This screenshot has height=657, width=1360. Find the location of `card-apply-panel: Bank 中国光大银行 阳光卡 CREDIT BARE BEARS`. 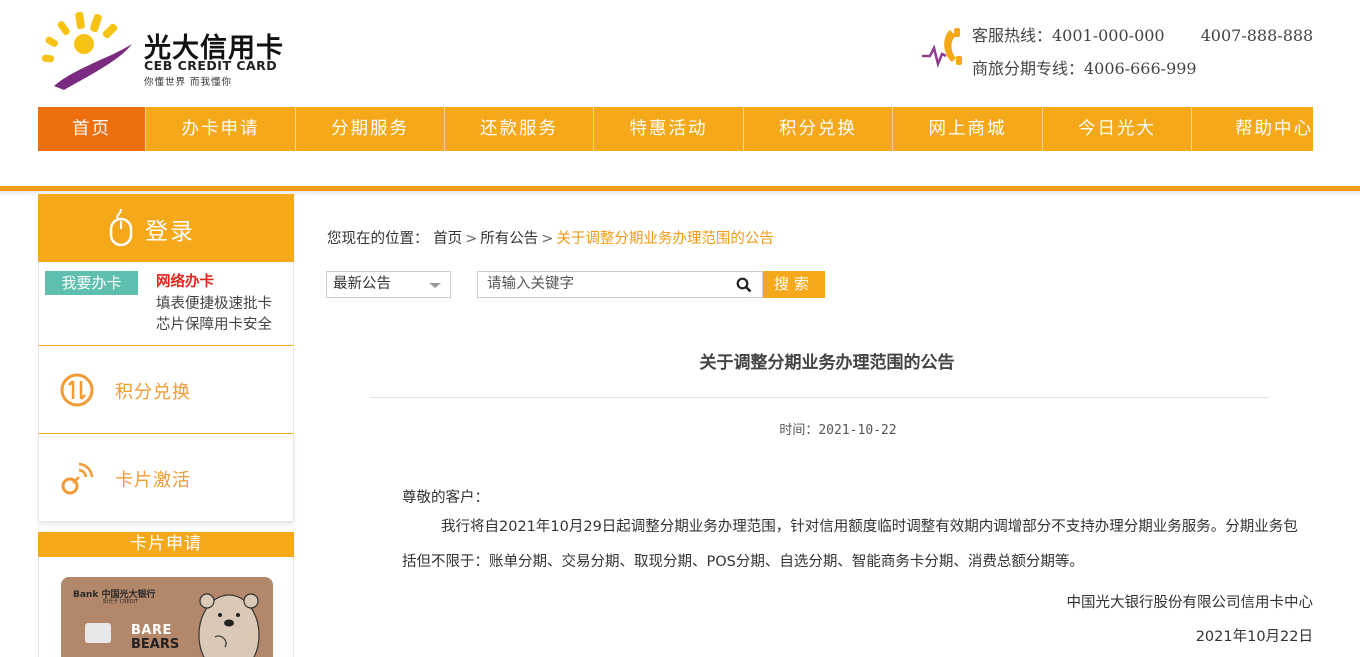

card-apply-panel: Bank 中国光大银行 阳光卡 CREDIT BARE BEARS is located at coordinates (166, 607).